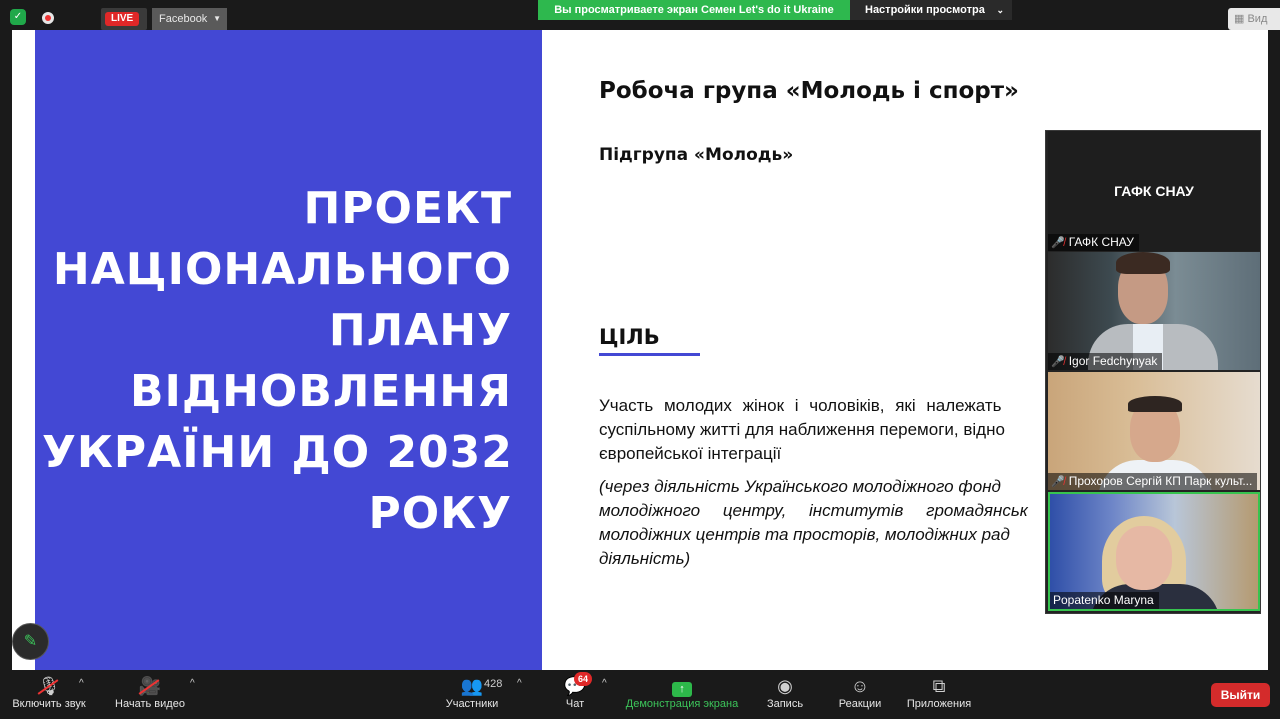 The width and height of the screenshot is (1280, 719). What do you see at coordinates (1154, 311) in the screenshot?
I see `participant-tile: 🎤̸ Igor Fedchynyak` at bounding box center [1154, 311].